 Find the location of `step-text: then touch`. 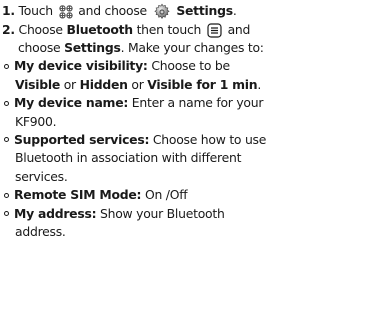

step-text: then touch is located at coordinates (169, 29).